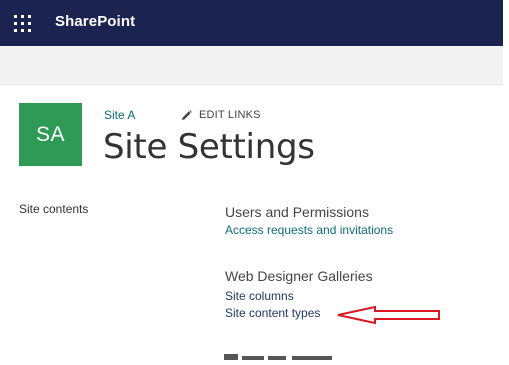 Image resolution: width=509 pixels, height=365 pixels. What do you see at coordinates (309, 230) in the screenshot?
I see `access-requests-link: Access requests and invitations` at bounding box center [309, 230].